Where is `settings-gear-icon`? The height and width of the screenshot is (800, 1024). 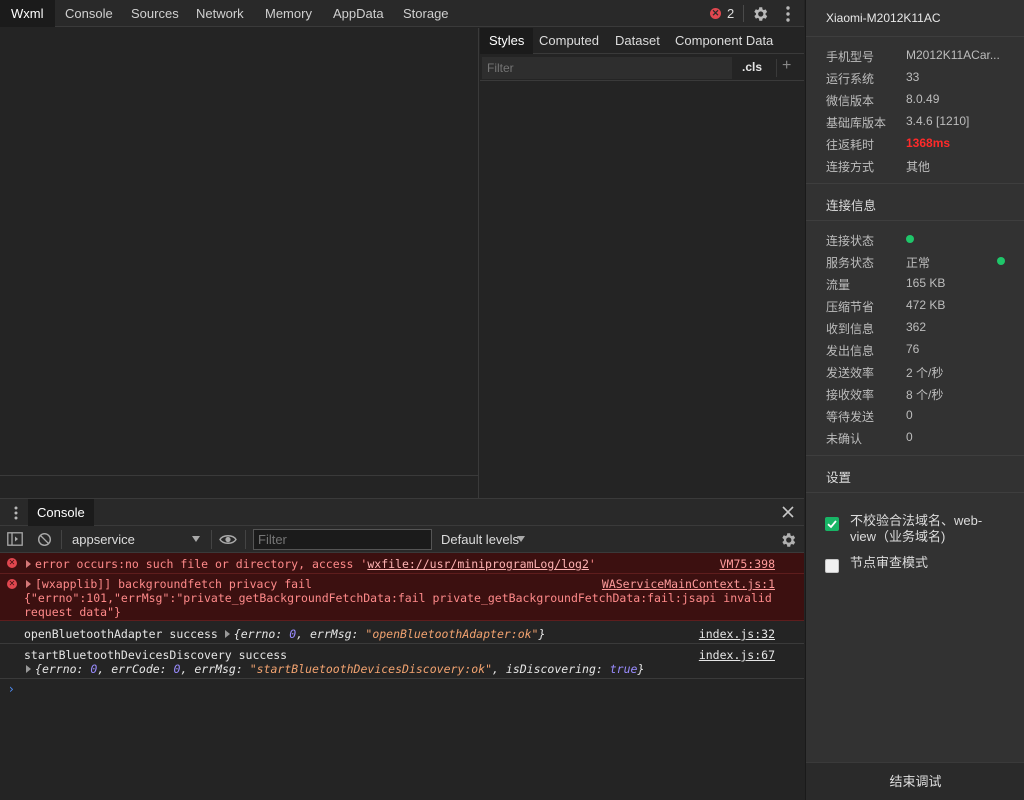 settings-gear-icon is located at coordinates (760, 14).